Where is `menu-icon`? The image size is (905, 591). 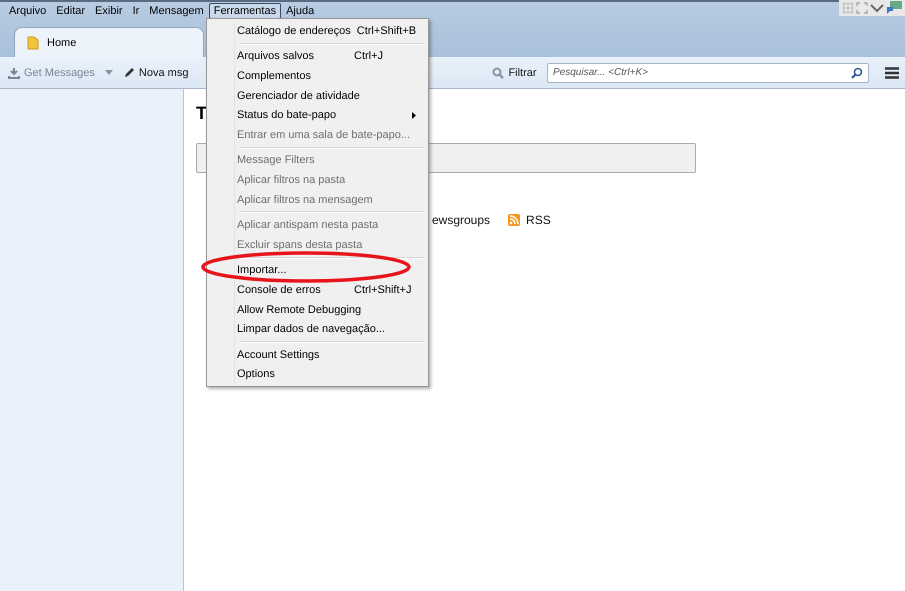 menu-icon is located at coordinates (892, 72).